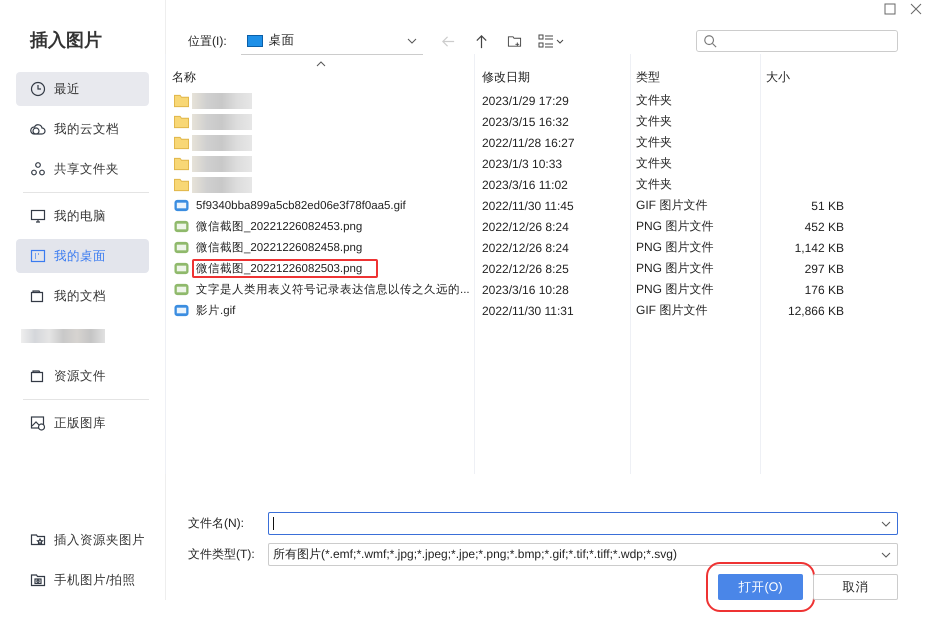 The height and width of the screenshot is (630, 930). What do you see at coordinates (525, 101) in the screenshot?
I see `table-cell: 2023/1/29 17:29` at bounding box center [525, 101].